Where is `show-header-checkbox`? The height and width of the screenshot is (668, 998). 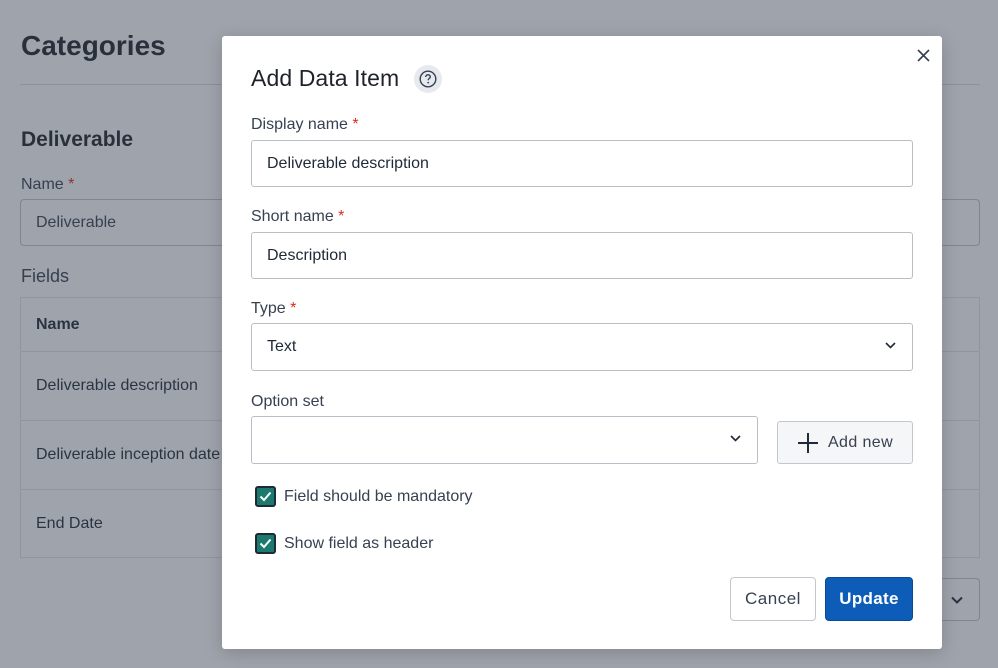 show-header-checkbox is located at coordinates (265, 543).